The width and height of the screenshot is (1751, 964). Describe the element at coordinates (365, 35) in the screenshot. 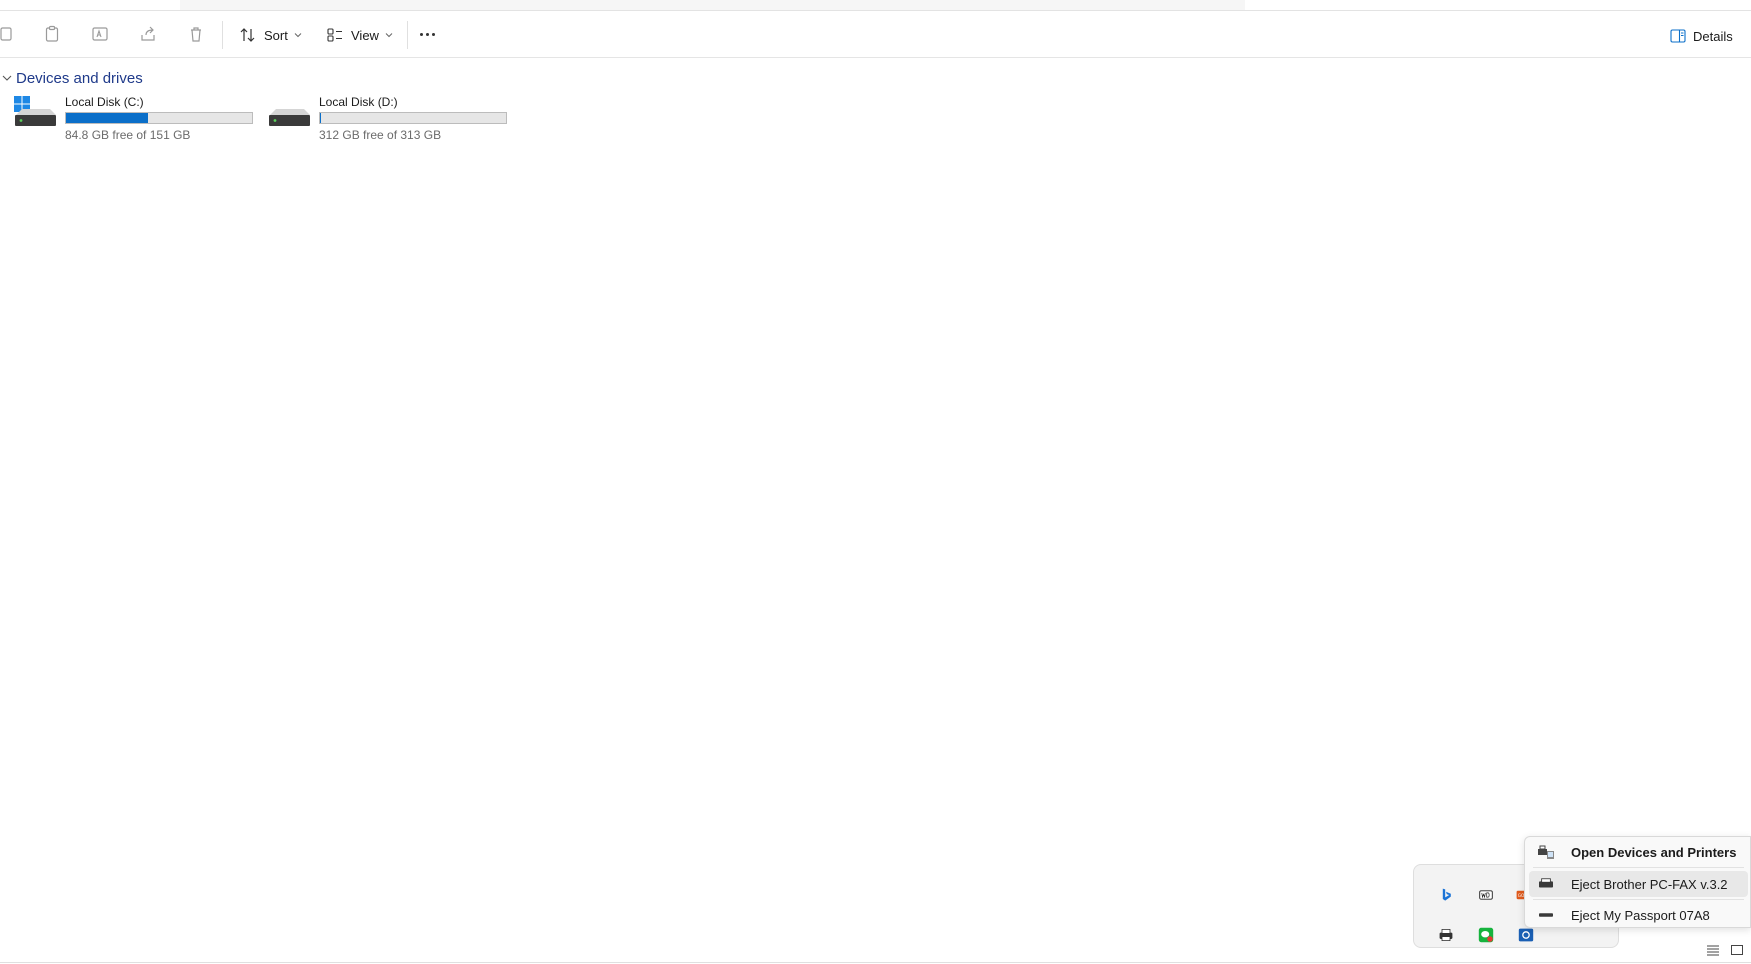

I see `view-label: View` at that location.